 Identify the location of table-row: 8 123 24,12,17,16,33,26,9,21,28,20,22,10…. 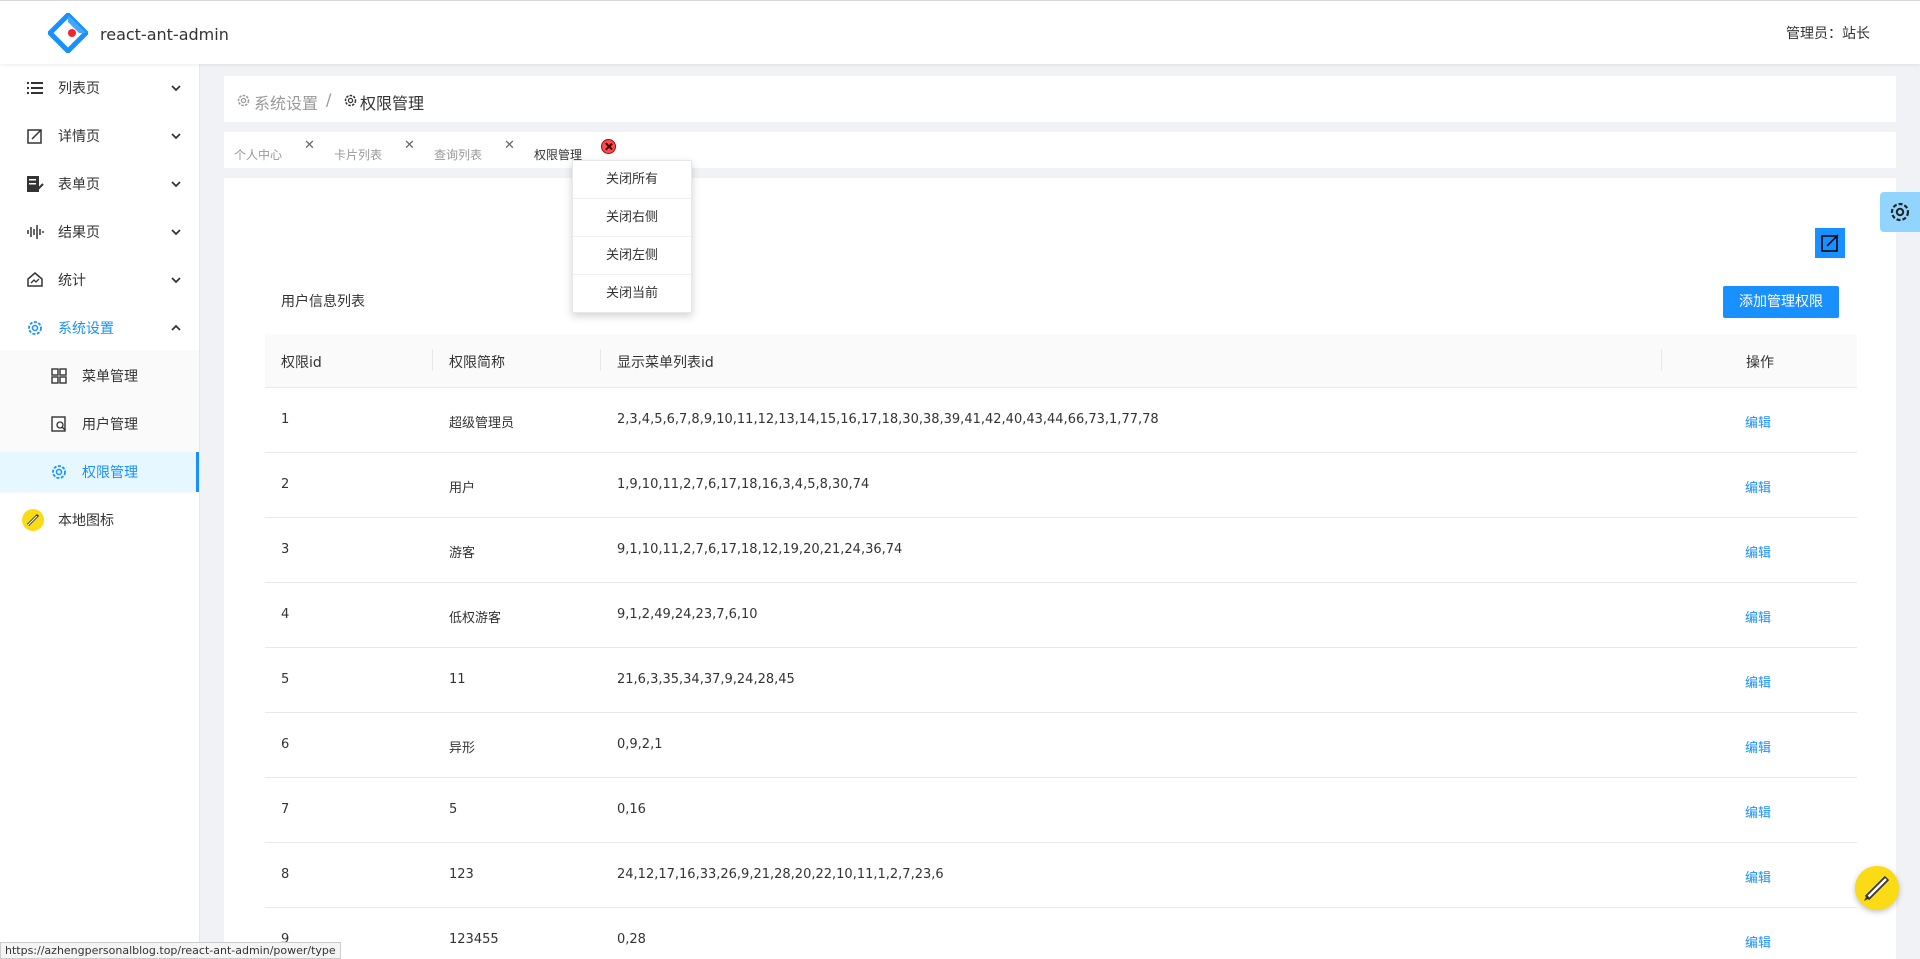
(1061, 875).